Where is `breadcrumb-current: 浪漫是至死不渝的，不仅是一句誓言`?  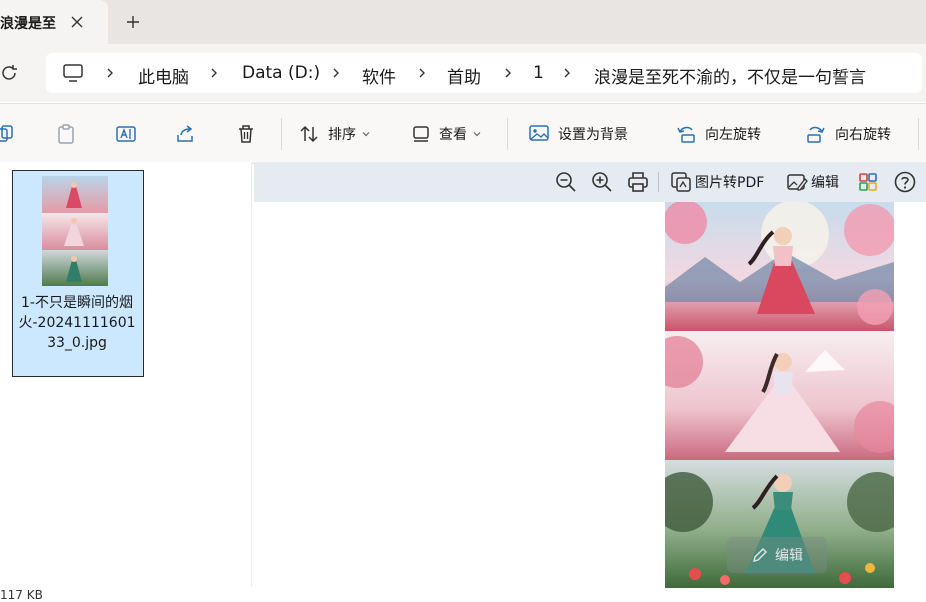
breadcrumb-current: 浪漫是至死不渝的，不仅是一句誓言 is located at coordinates (754, 75).